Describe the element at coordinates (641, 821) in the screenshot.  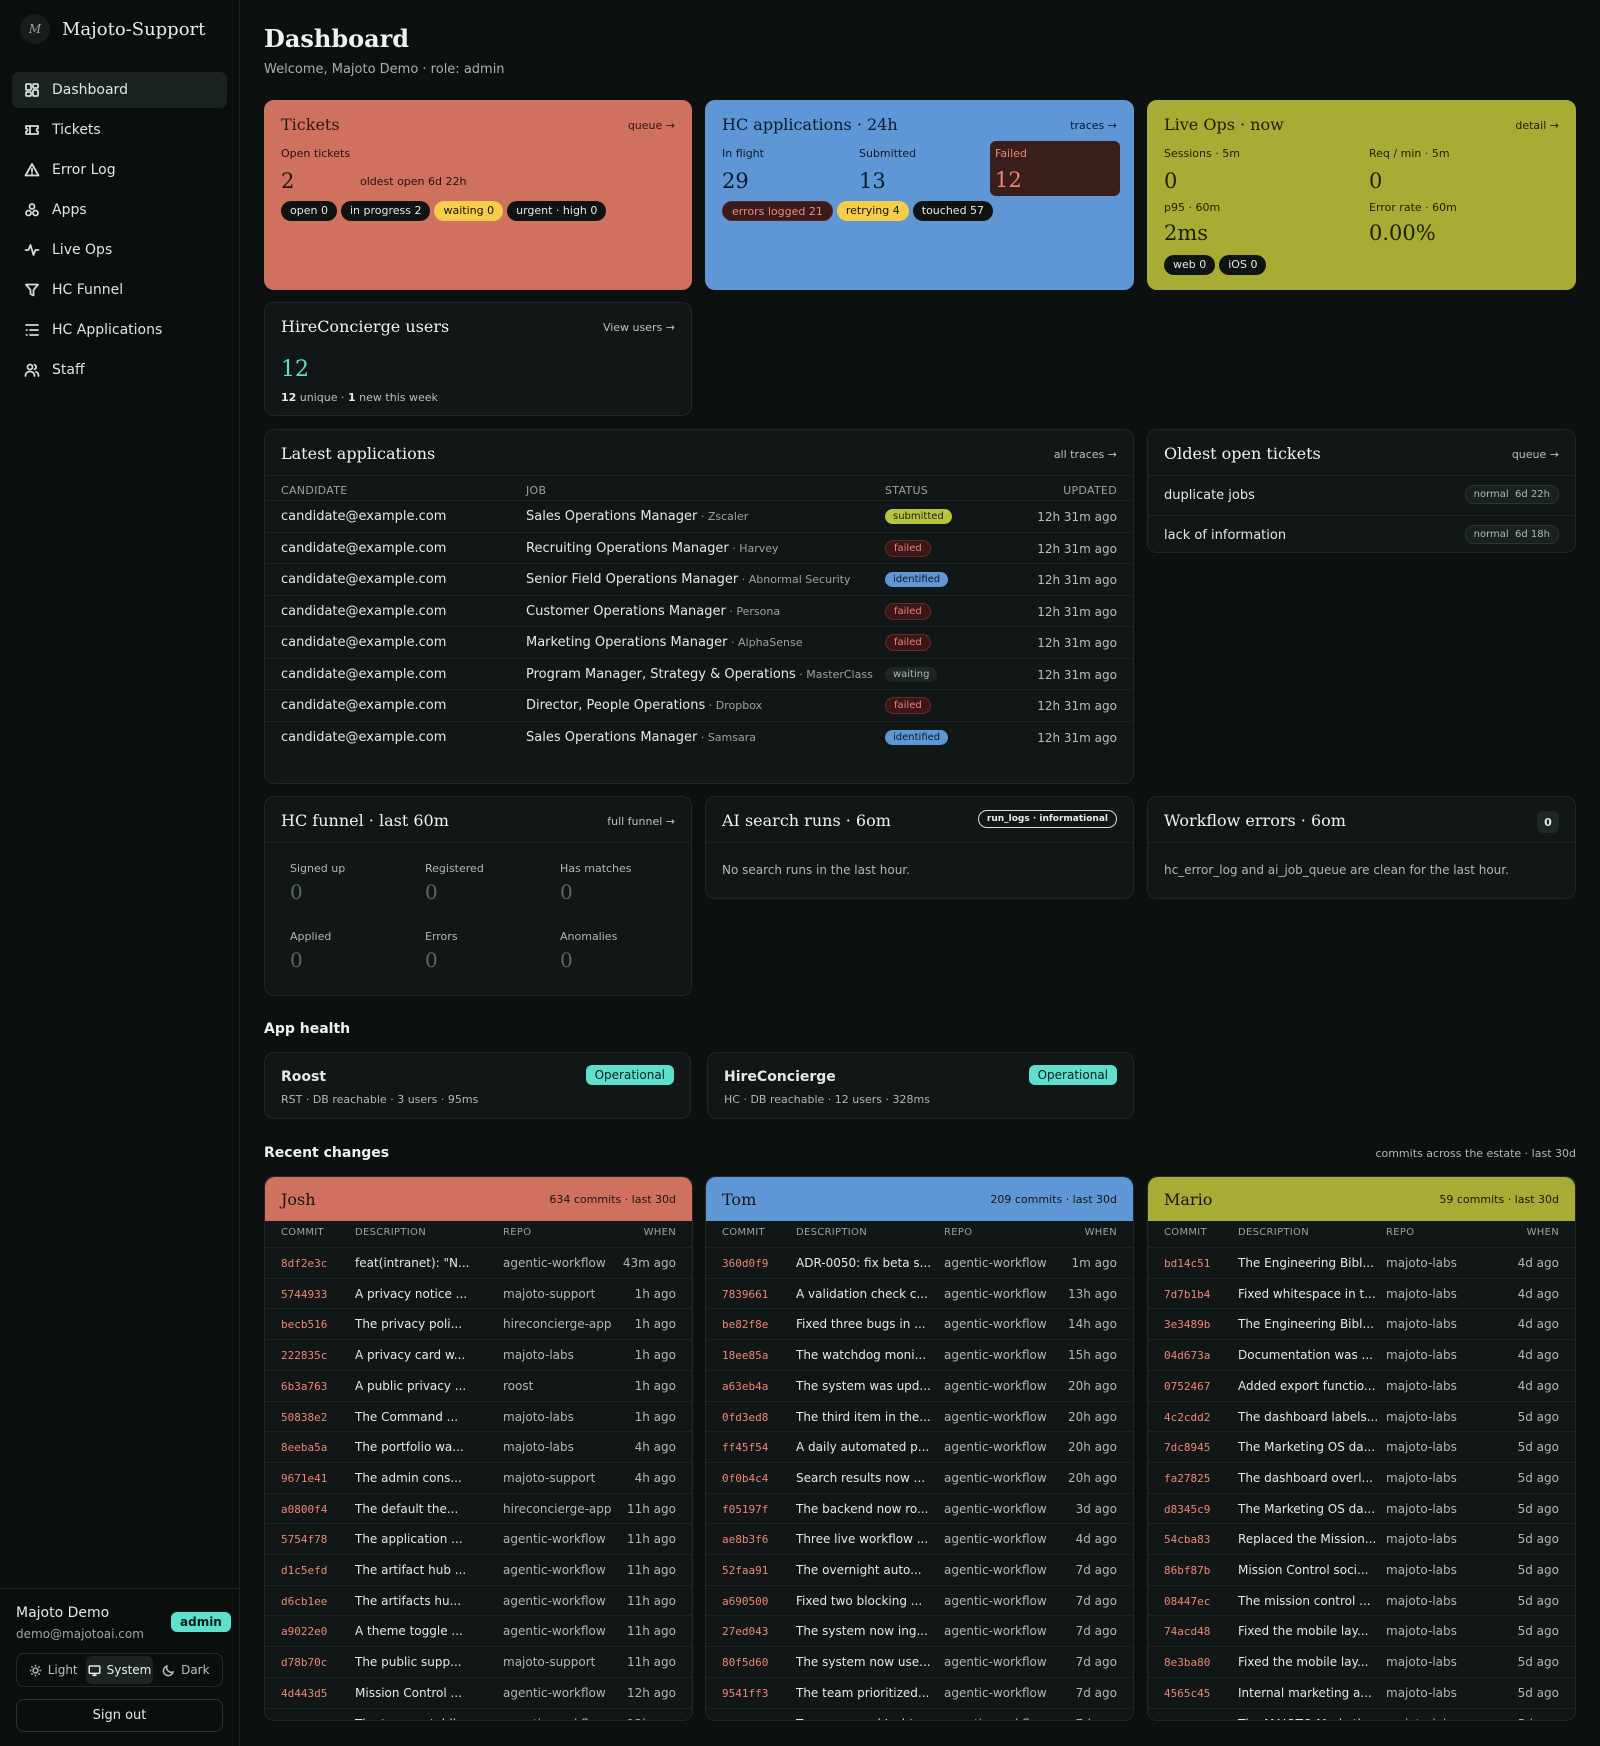
I see `full-funnel-link: full funnel →` at that location.